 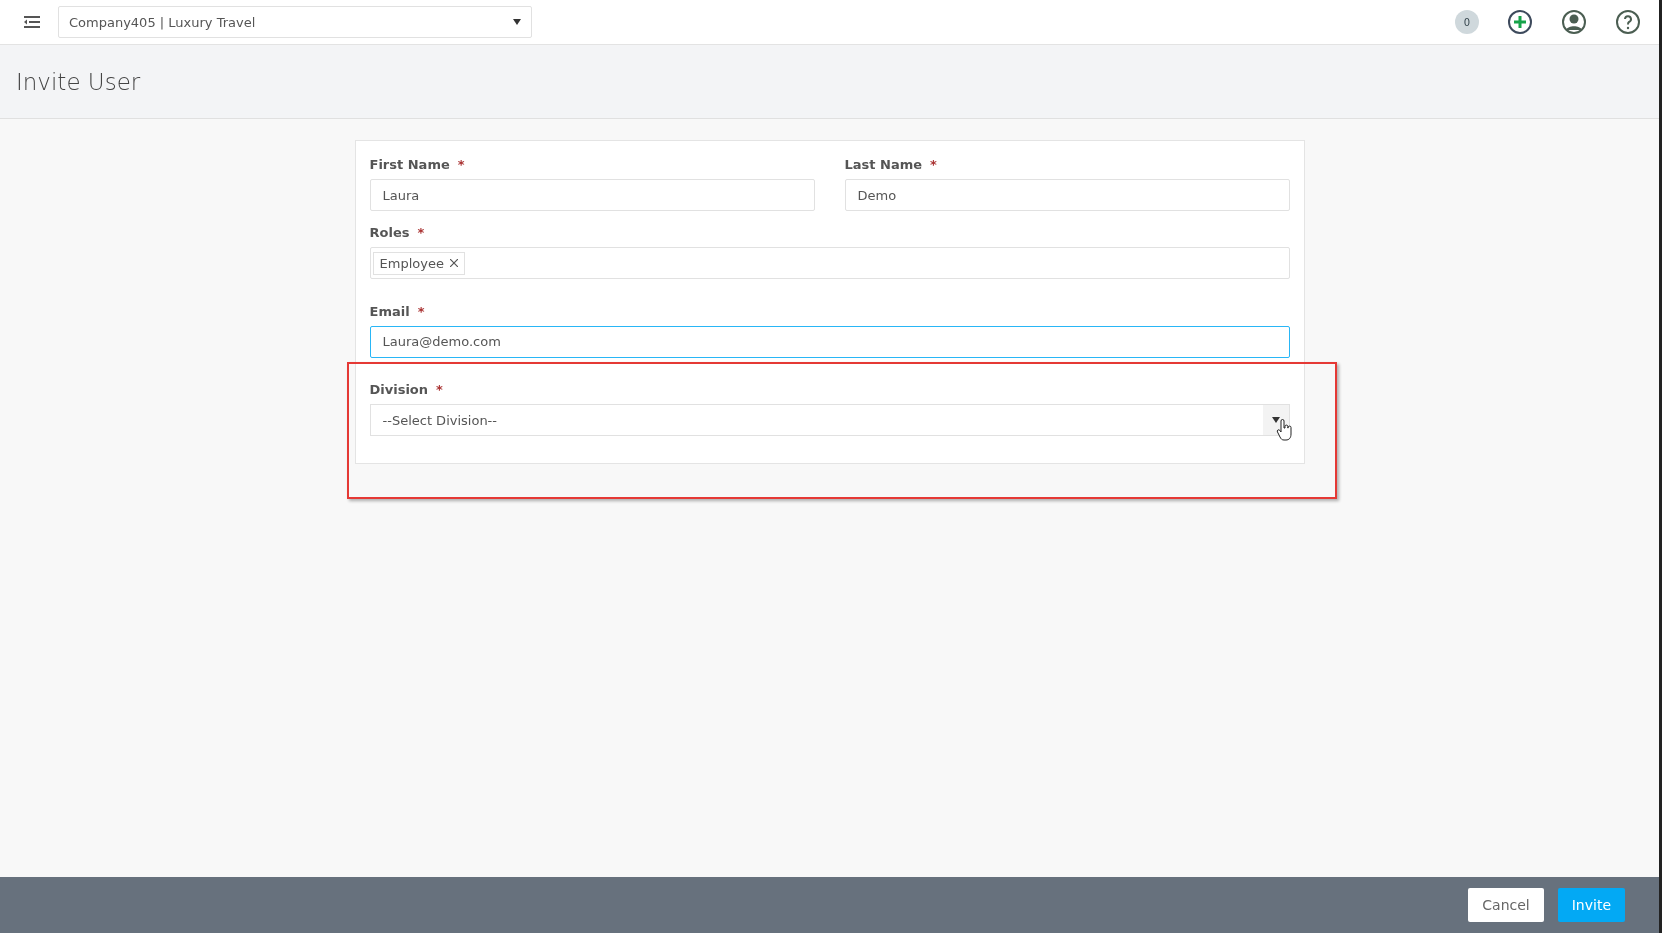 What do you see at coordinates (389, 311) in the screenshot?
I see `field-label: Email` at bounding box center [389, 311].